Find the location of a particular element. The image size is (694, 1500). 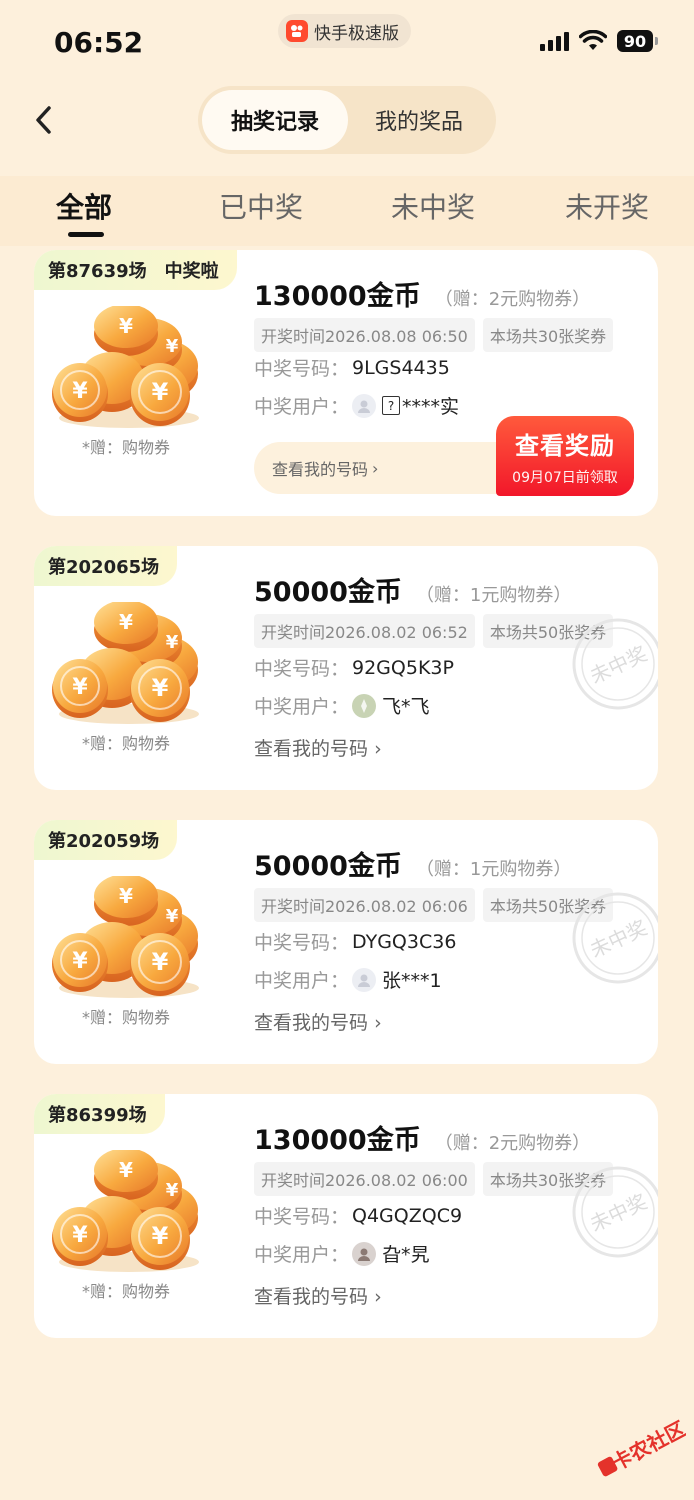

winning-number-value: DYGQ3C36 is located at coordinates (404, 941).